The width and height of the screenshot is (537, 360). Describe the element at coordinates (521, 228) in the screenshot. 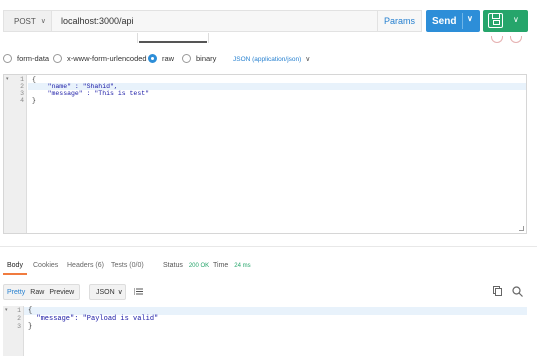

I see `resize-handle-icon` at that location.